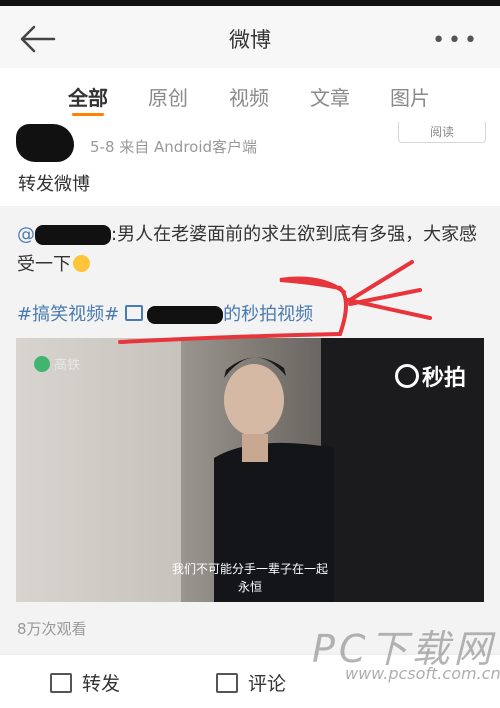 The height and width of the screenshot is (708, 500). I want to click on tab-video: 视频, so click(249, 96).